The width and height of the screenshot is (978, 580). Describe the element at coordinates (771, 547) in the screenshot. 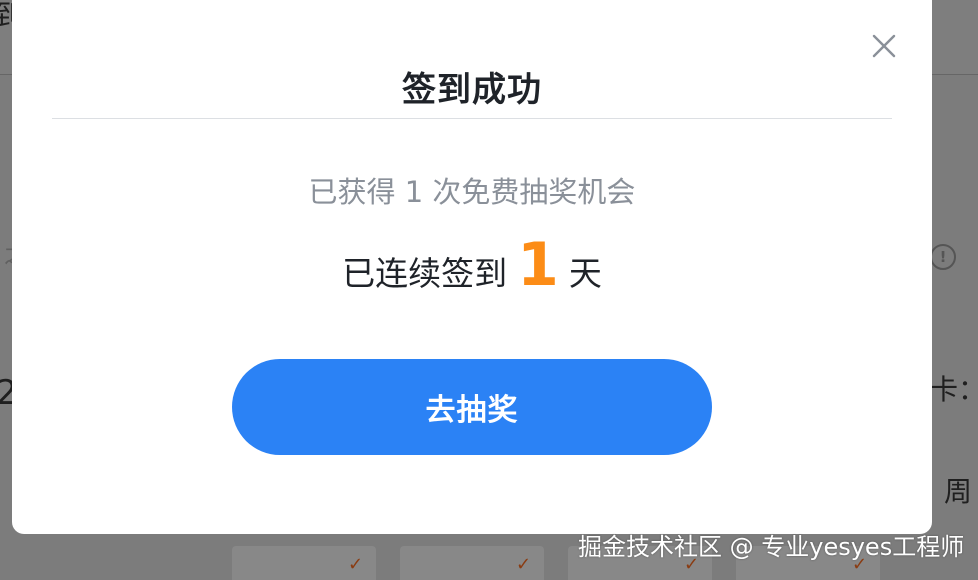

I see `watermark: 掘金技术社区 @ 专业yesyes工程师` at that location.